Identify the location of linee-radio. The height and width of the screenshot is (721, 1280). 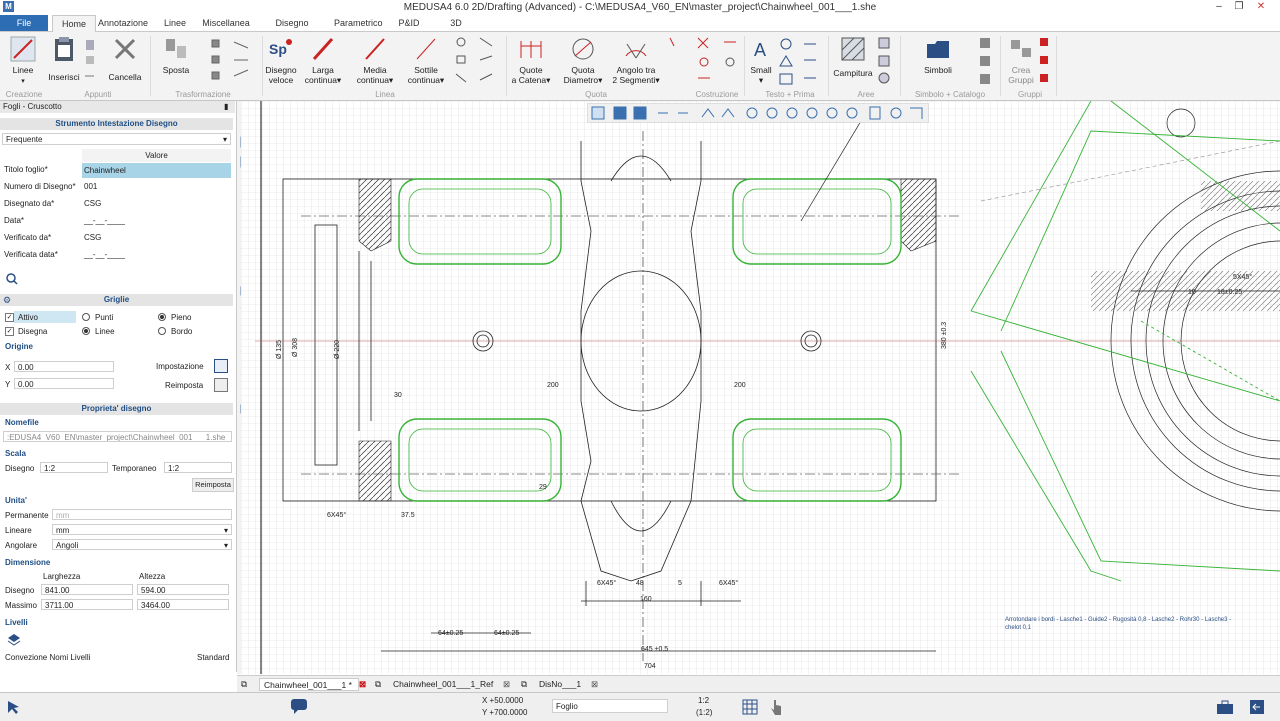
(86, 331).